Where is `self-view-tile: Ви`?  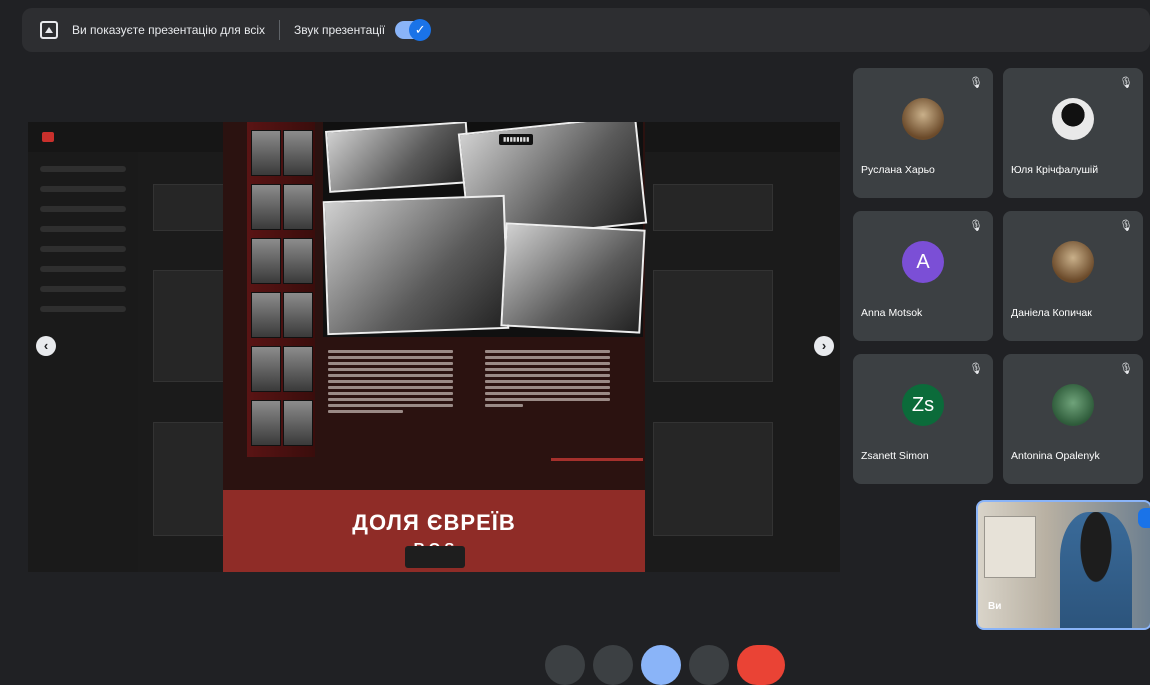
self-view-tile: Ви is located at coordinates (1063, 565).